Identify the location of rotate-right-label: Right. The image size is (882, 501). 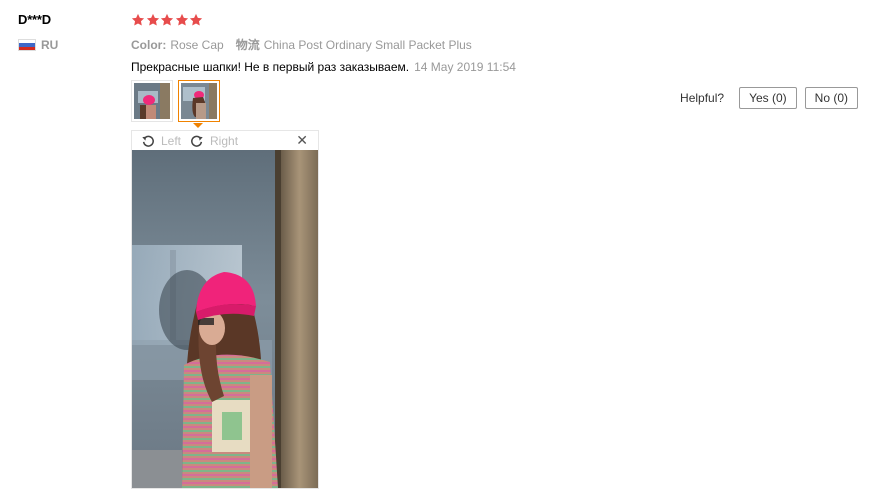
(224, 140).